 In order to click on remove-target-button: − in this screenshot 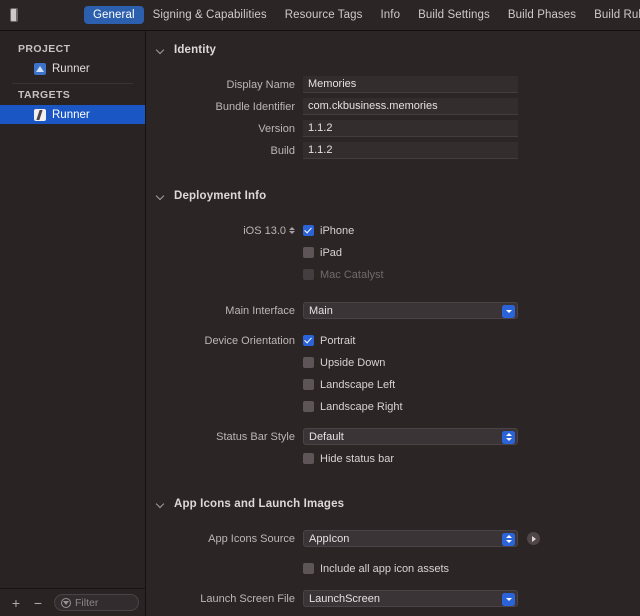, I will do `click(38, 603)`.